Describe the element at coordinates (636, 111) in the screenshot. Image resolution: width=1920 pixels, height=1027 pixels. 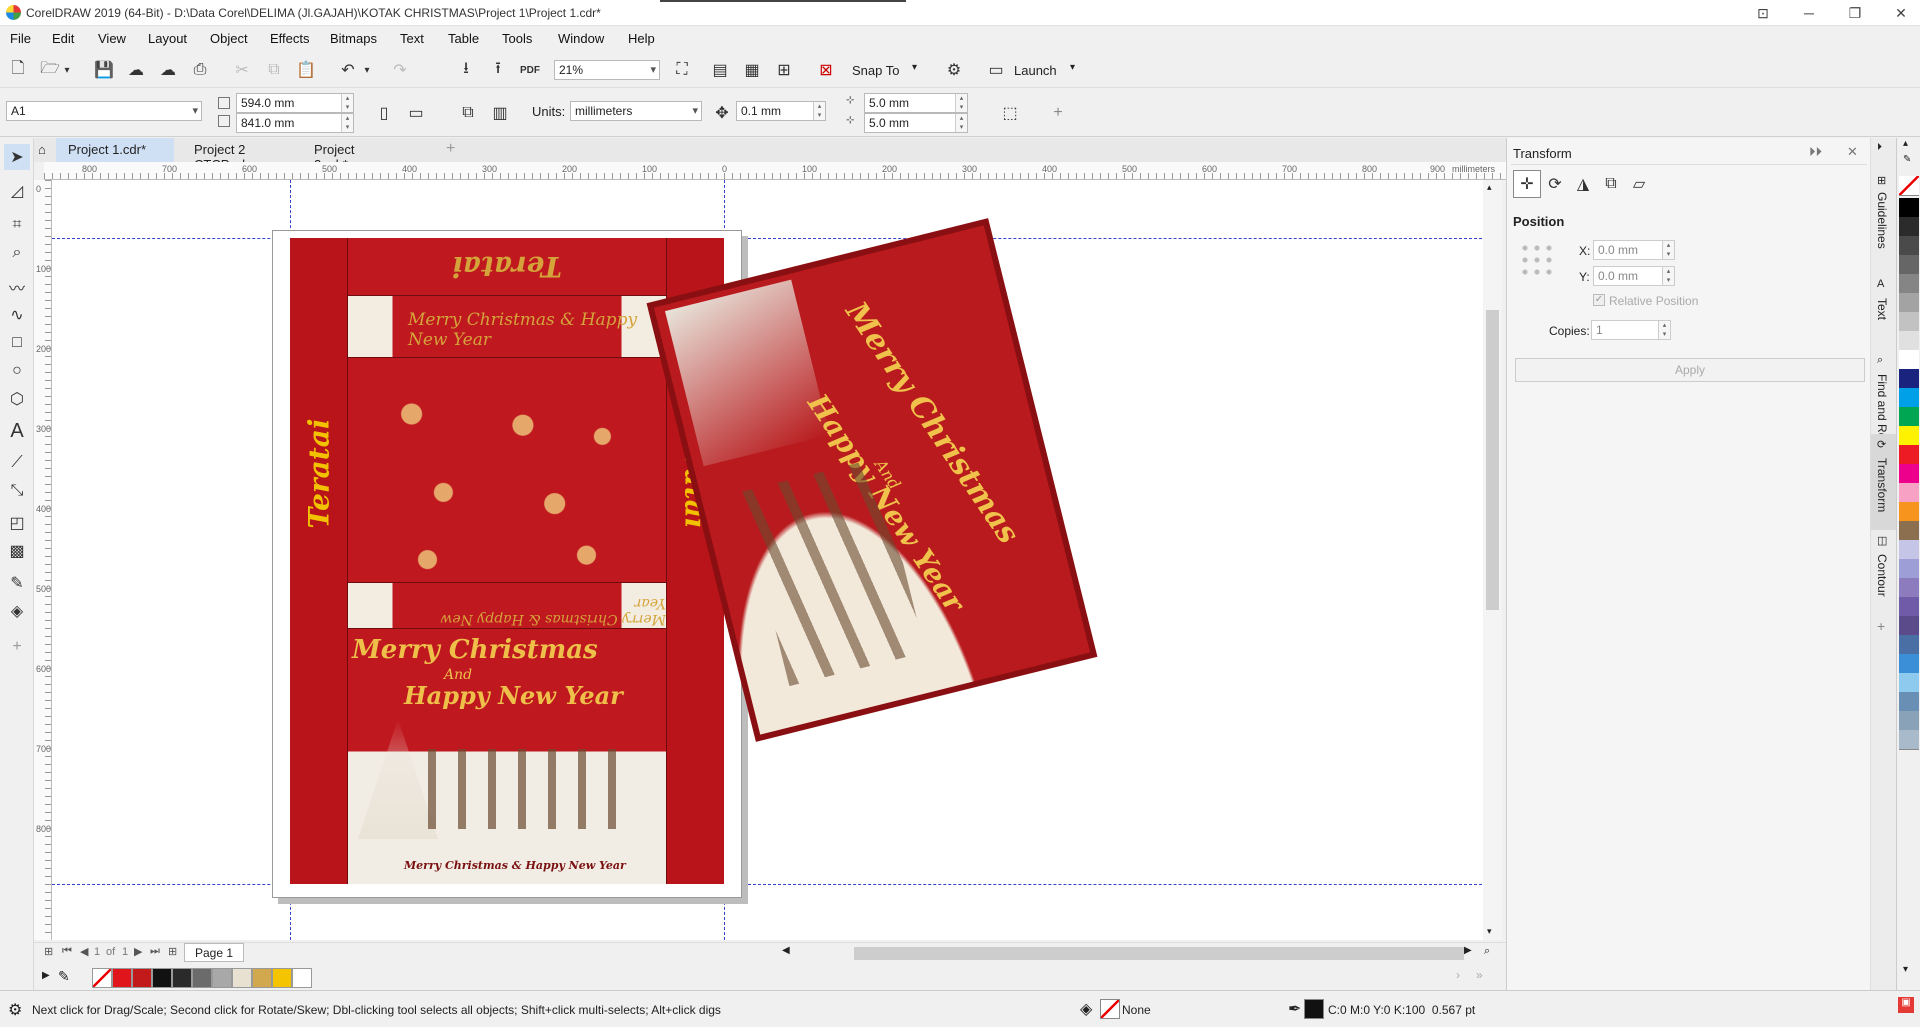
I see `units-select: millimeters` at that location.